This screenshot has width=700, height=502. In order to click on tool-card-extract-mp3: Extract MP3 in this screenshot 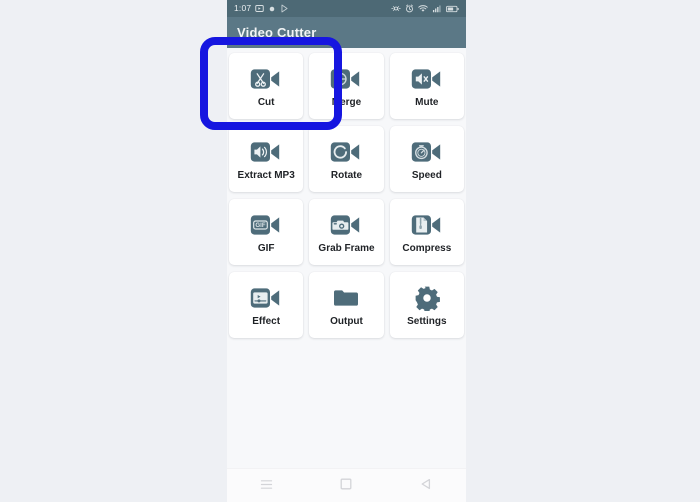, I will do `click(266, 159)`.